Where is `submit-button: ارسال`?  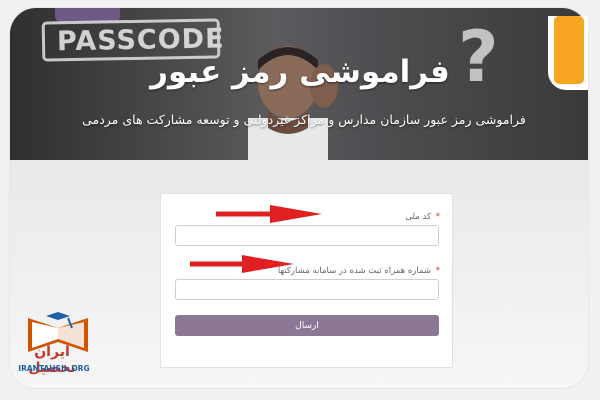
submit-button: ارسال is located at coordinates (307, 325).